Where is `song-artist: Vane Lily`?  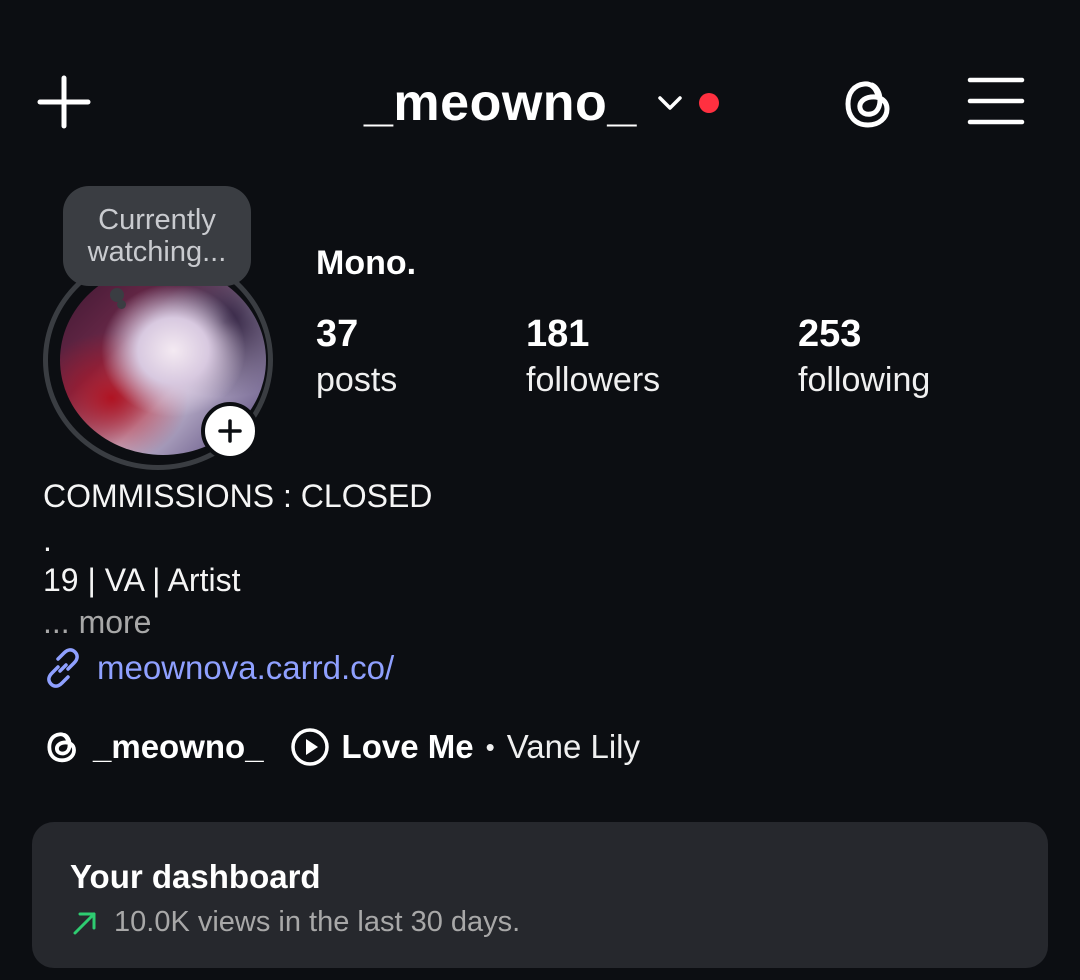 song-artist: Vane Lily is located at coordinates (573, 746).